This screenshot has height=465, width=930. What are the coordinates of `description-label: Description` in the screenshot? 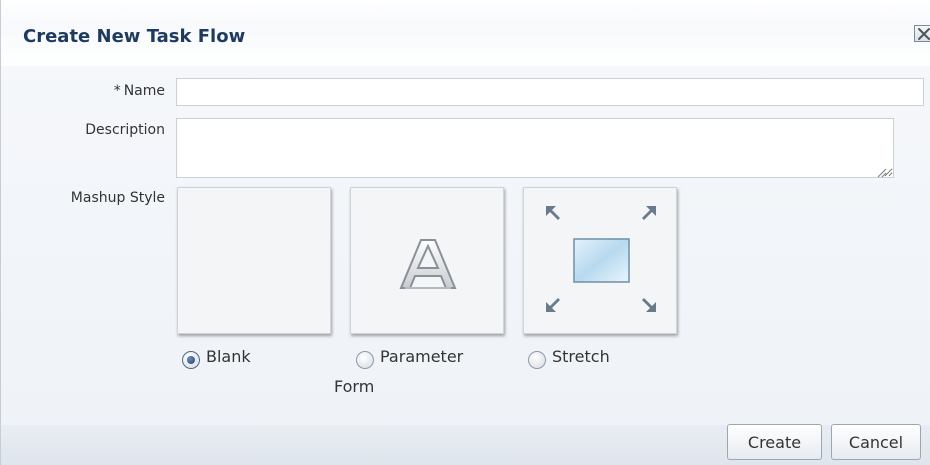 It's located at (125, 130).